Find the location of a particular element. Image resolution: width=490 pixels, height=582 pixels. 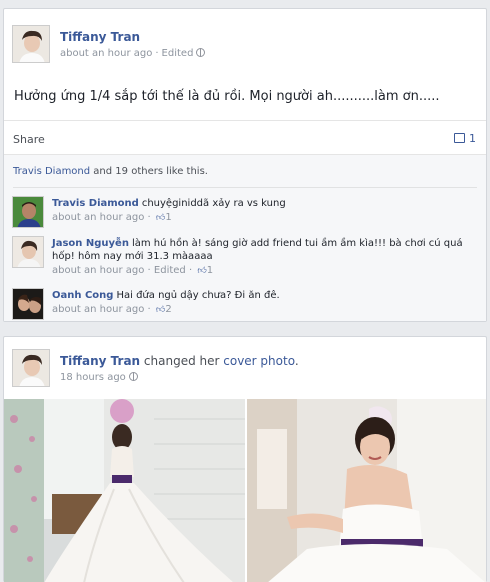

activity-text: changed her is located at coordinates (182, 361).